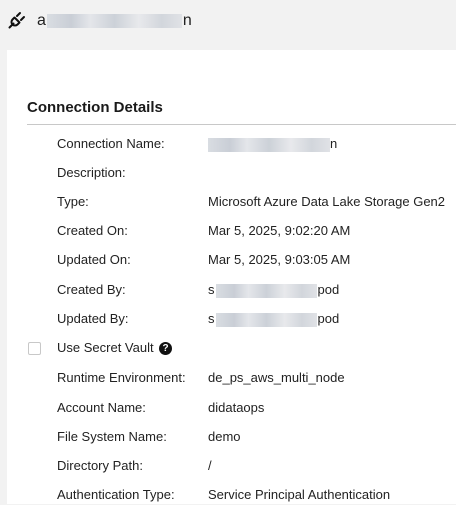 This screenshot has height=505, width=456. Describe the element at coordinates (231, 348) in the screenshot. I see `use-secret-vault-row: Use Secret Vault ?` at that location.